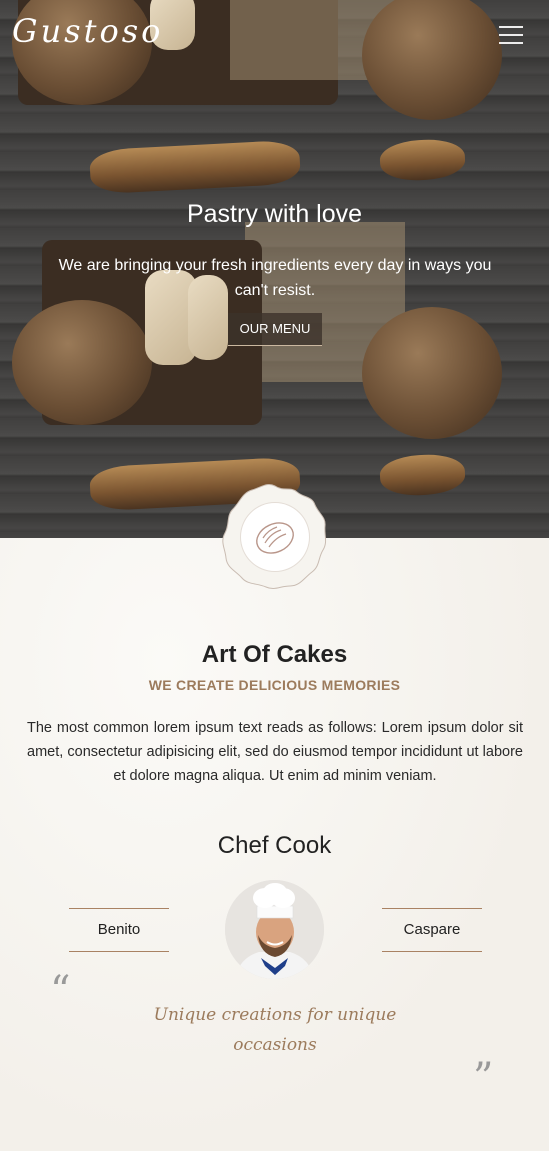 The height and width of the screenshot is (1151, 549). I want to click on bread-badge, so click(275, 537).